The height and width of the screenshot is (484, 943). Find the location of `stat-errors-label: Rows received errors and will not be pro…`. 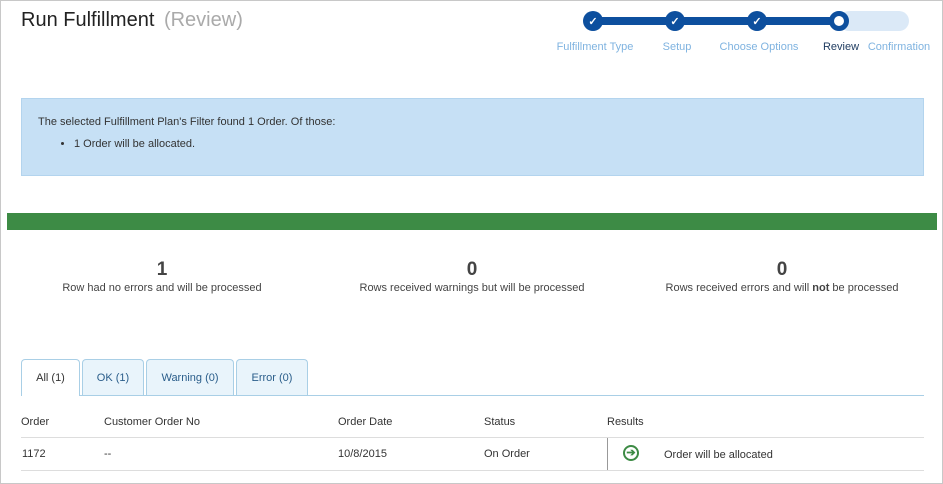

stat-errors-label: Rows received errors and will not be pro… is located at coordinates (782, 288).